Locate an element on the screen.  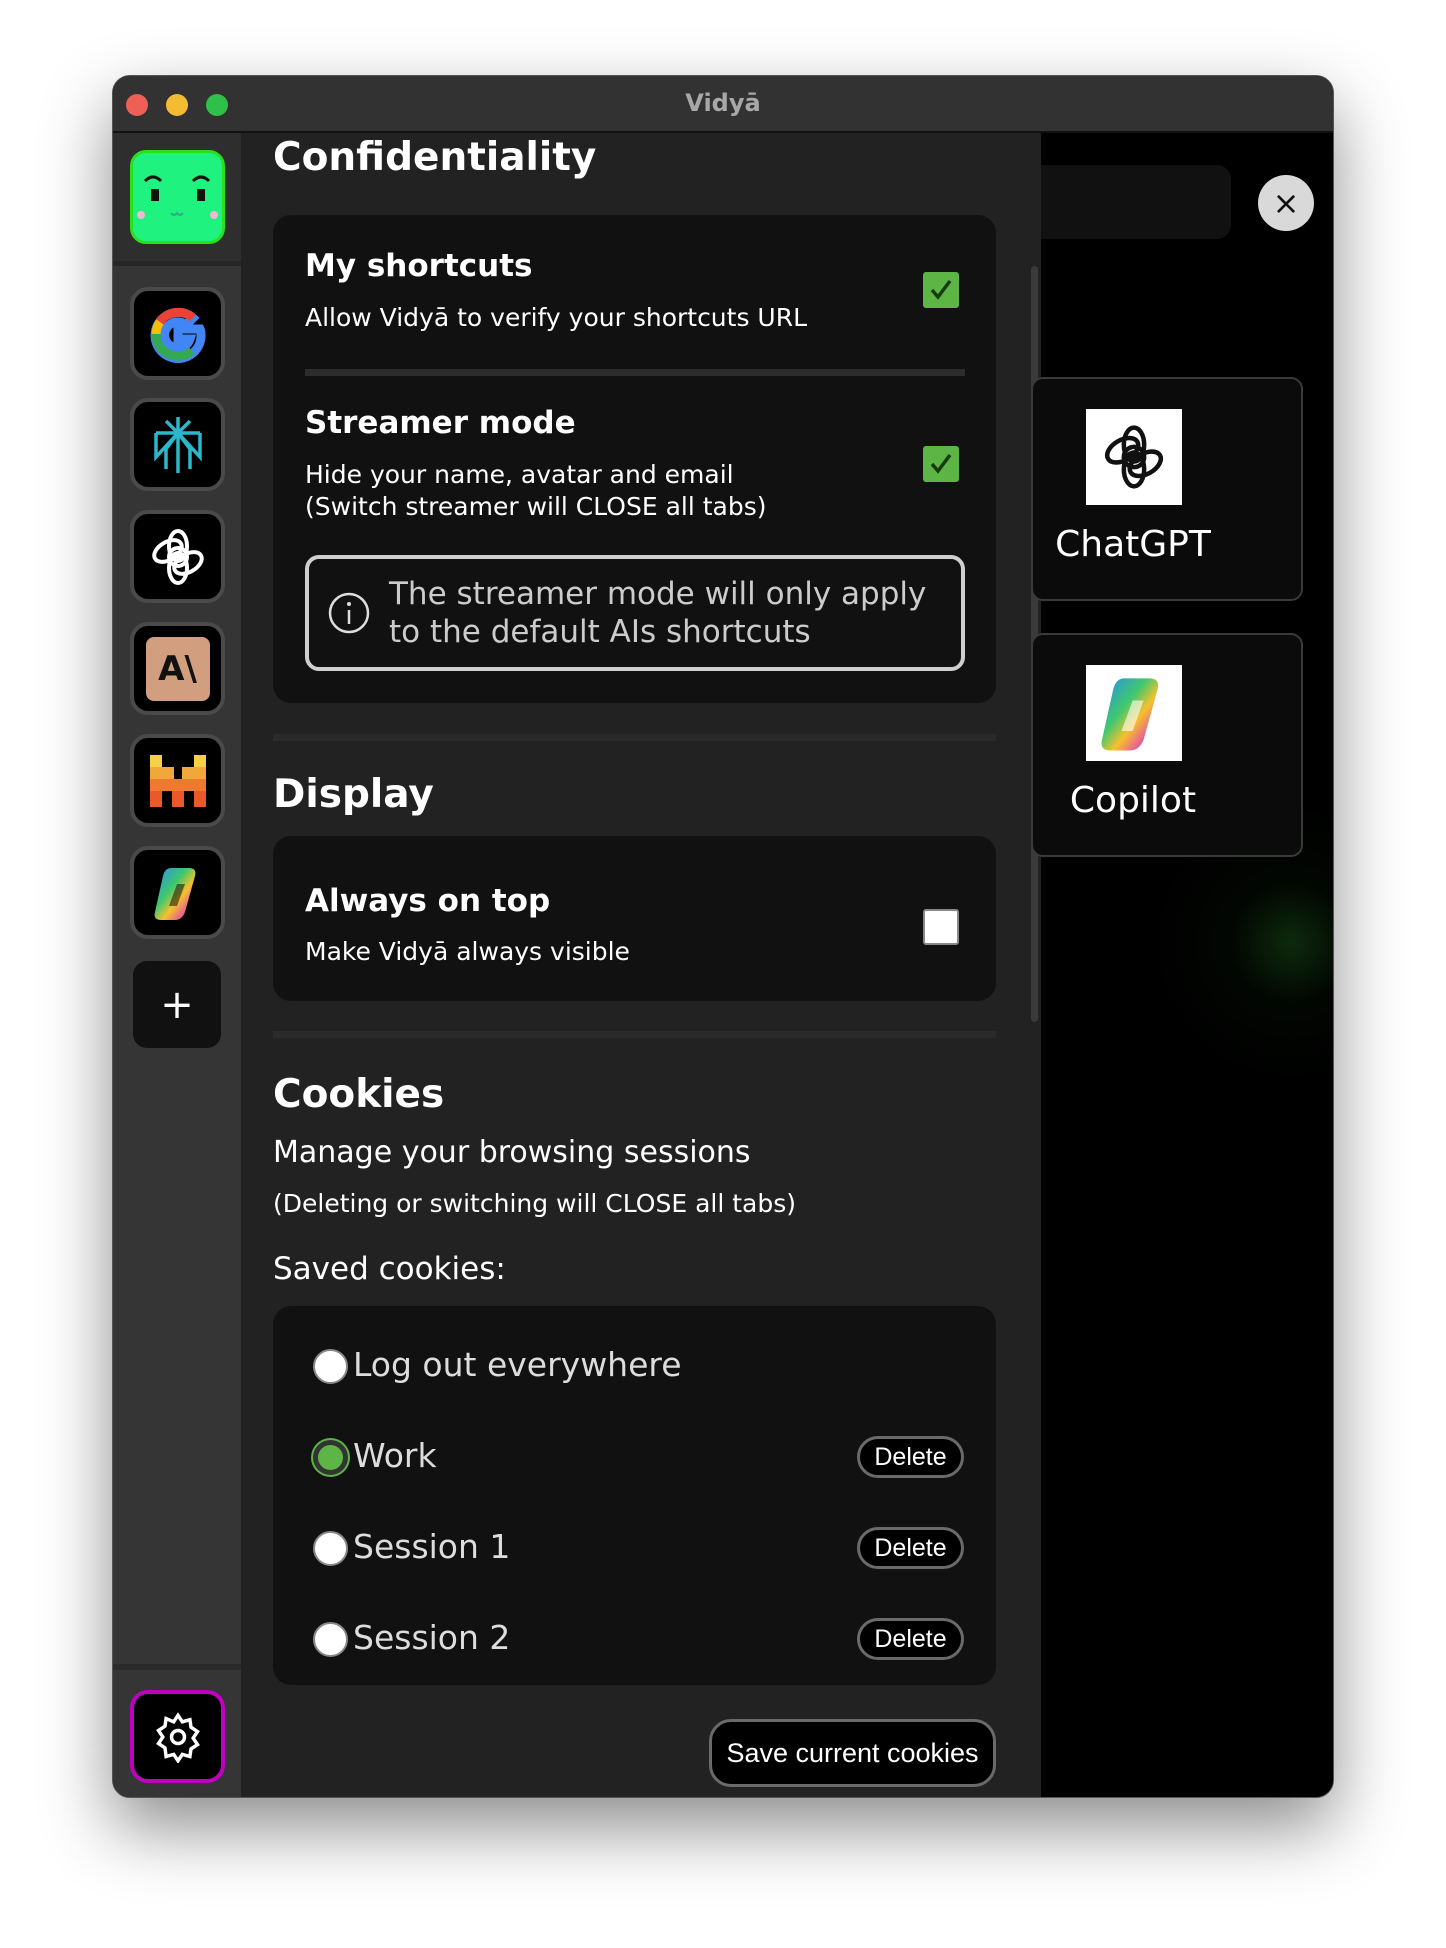
streamer-mode-title: Streamer mode is located at coordinates (440, 423).